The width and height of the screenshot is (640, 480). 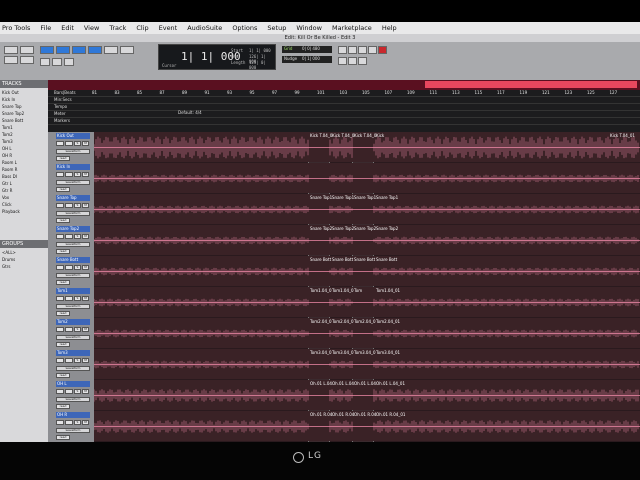 I want to click on track-name: Tom2, so click(x=73, y=322).